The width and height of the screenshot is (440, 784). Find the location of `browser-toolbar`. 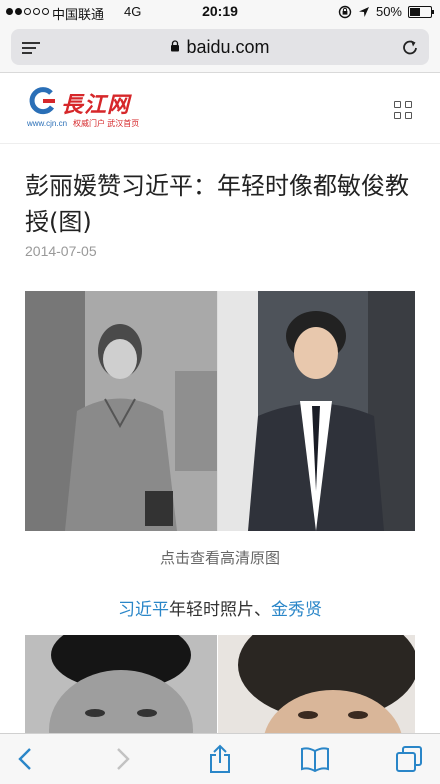

browser-toolbar is located at coordinates (220, 758).